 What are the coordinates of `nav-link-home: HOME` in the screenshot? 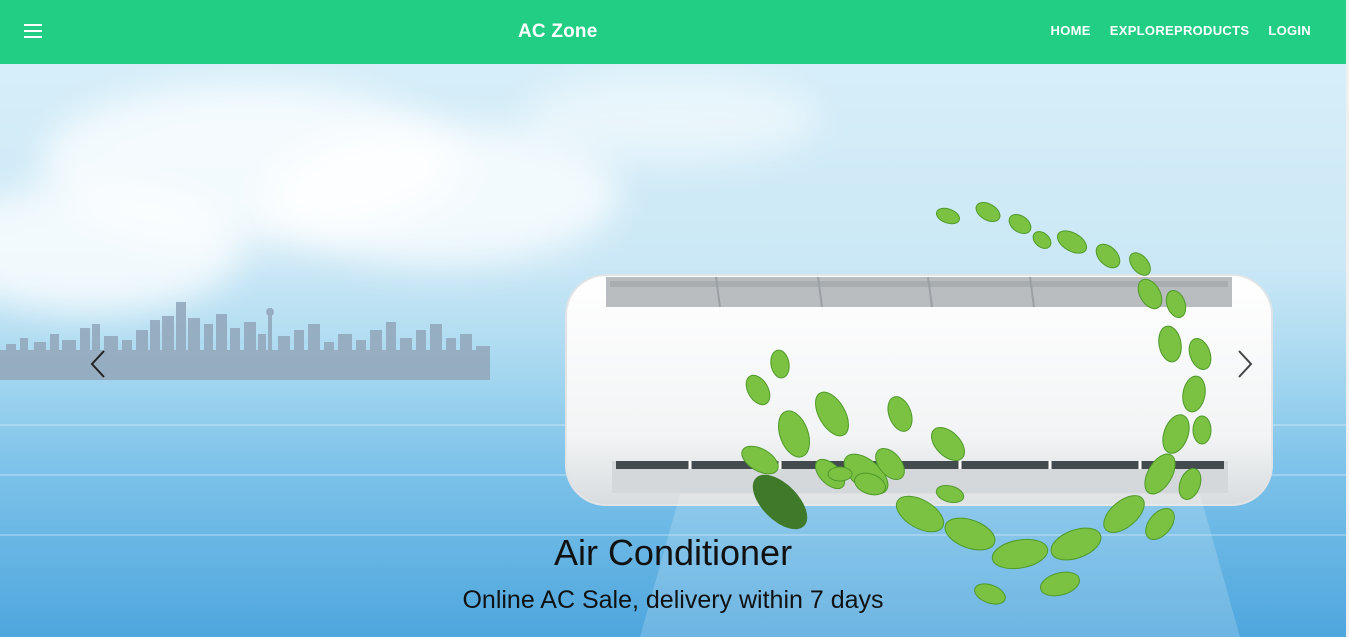 It's located at (1071, 30).